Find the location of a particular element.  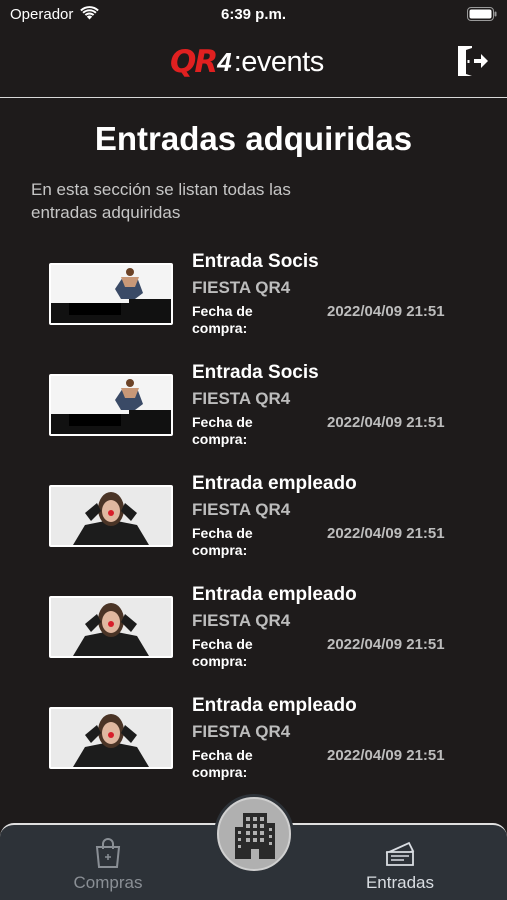

tab-entradas-label: Entradas is located at coordinates (400, 882).